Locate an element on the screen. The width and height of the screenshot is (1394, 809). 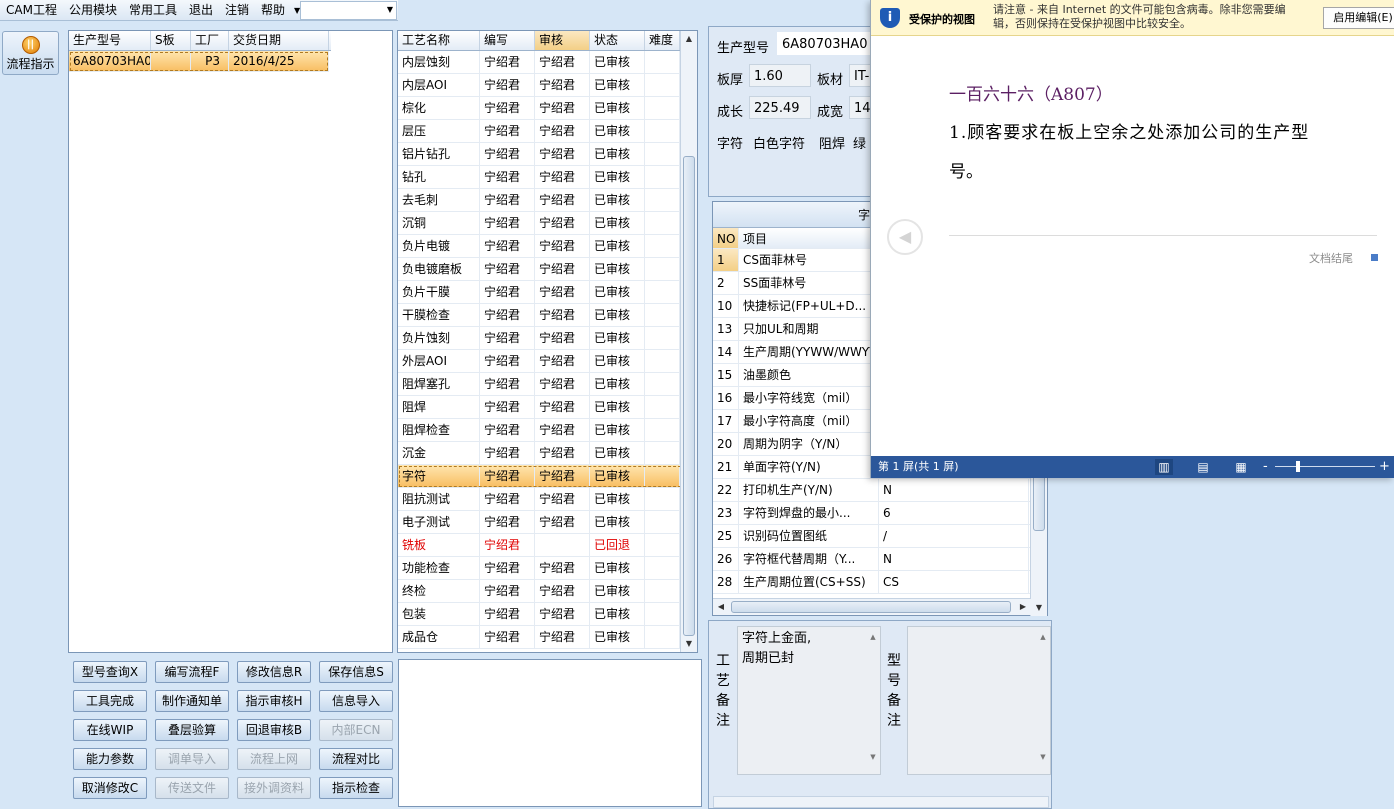
toolbar-button-1: 编写流程F is located at coordinates (192, 672).